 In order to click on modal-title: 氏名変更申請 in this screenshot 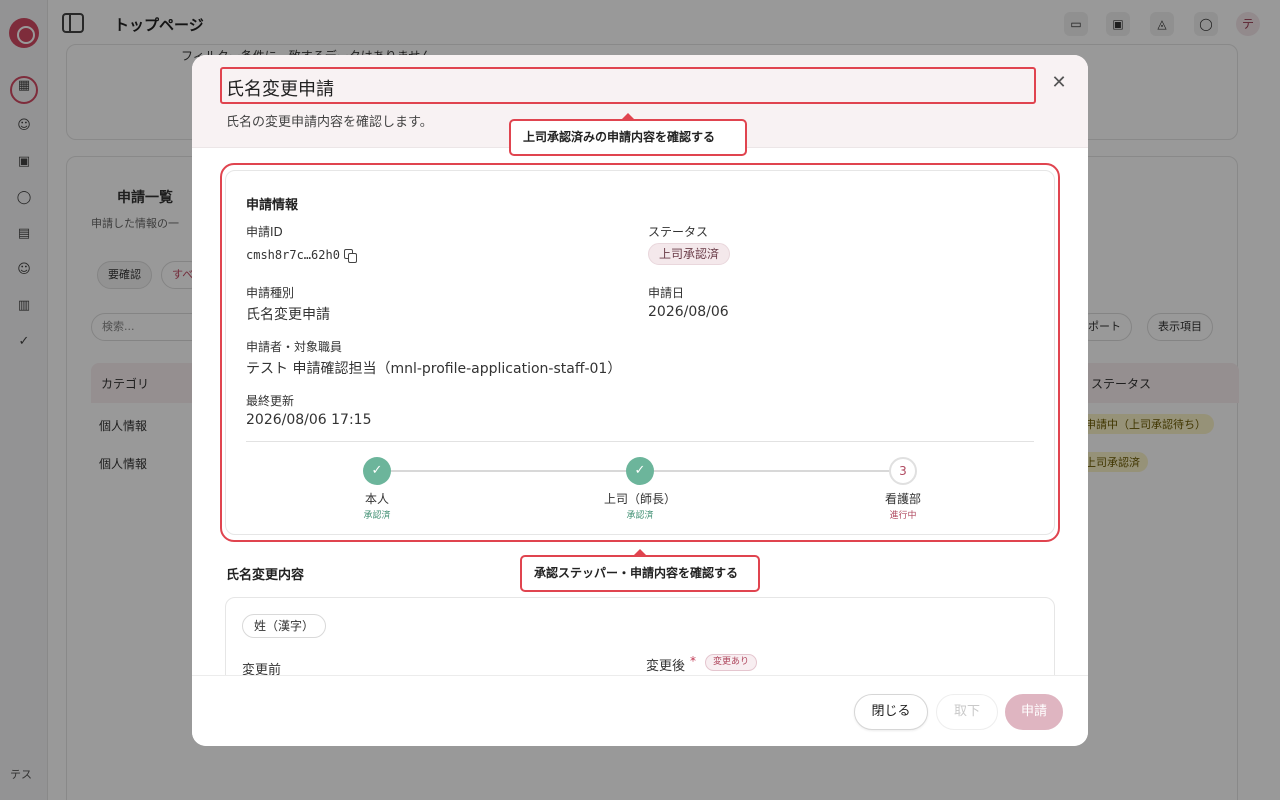, I will do `click(280, 89)`.